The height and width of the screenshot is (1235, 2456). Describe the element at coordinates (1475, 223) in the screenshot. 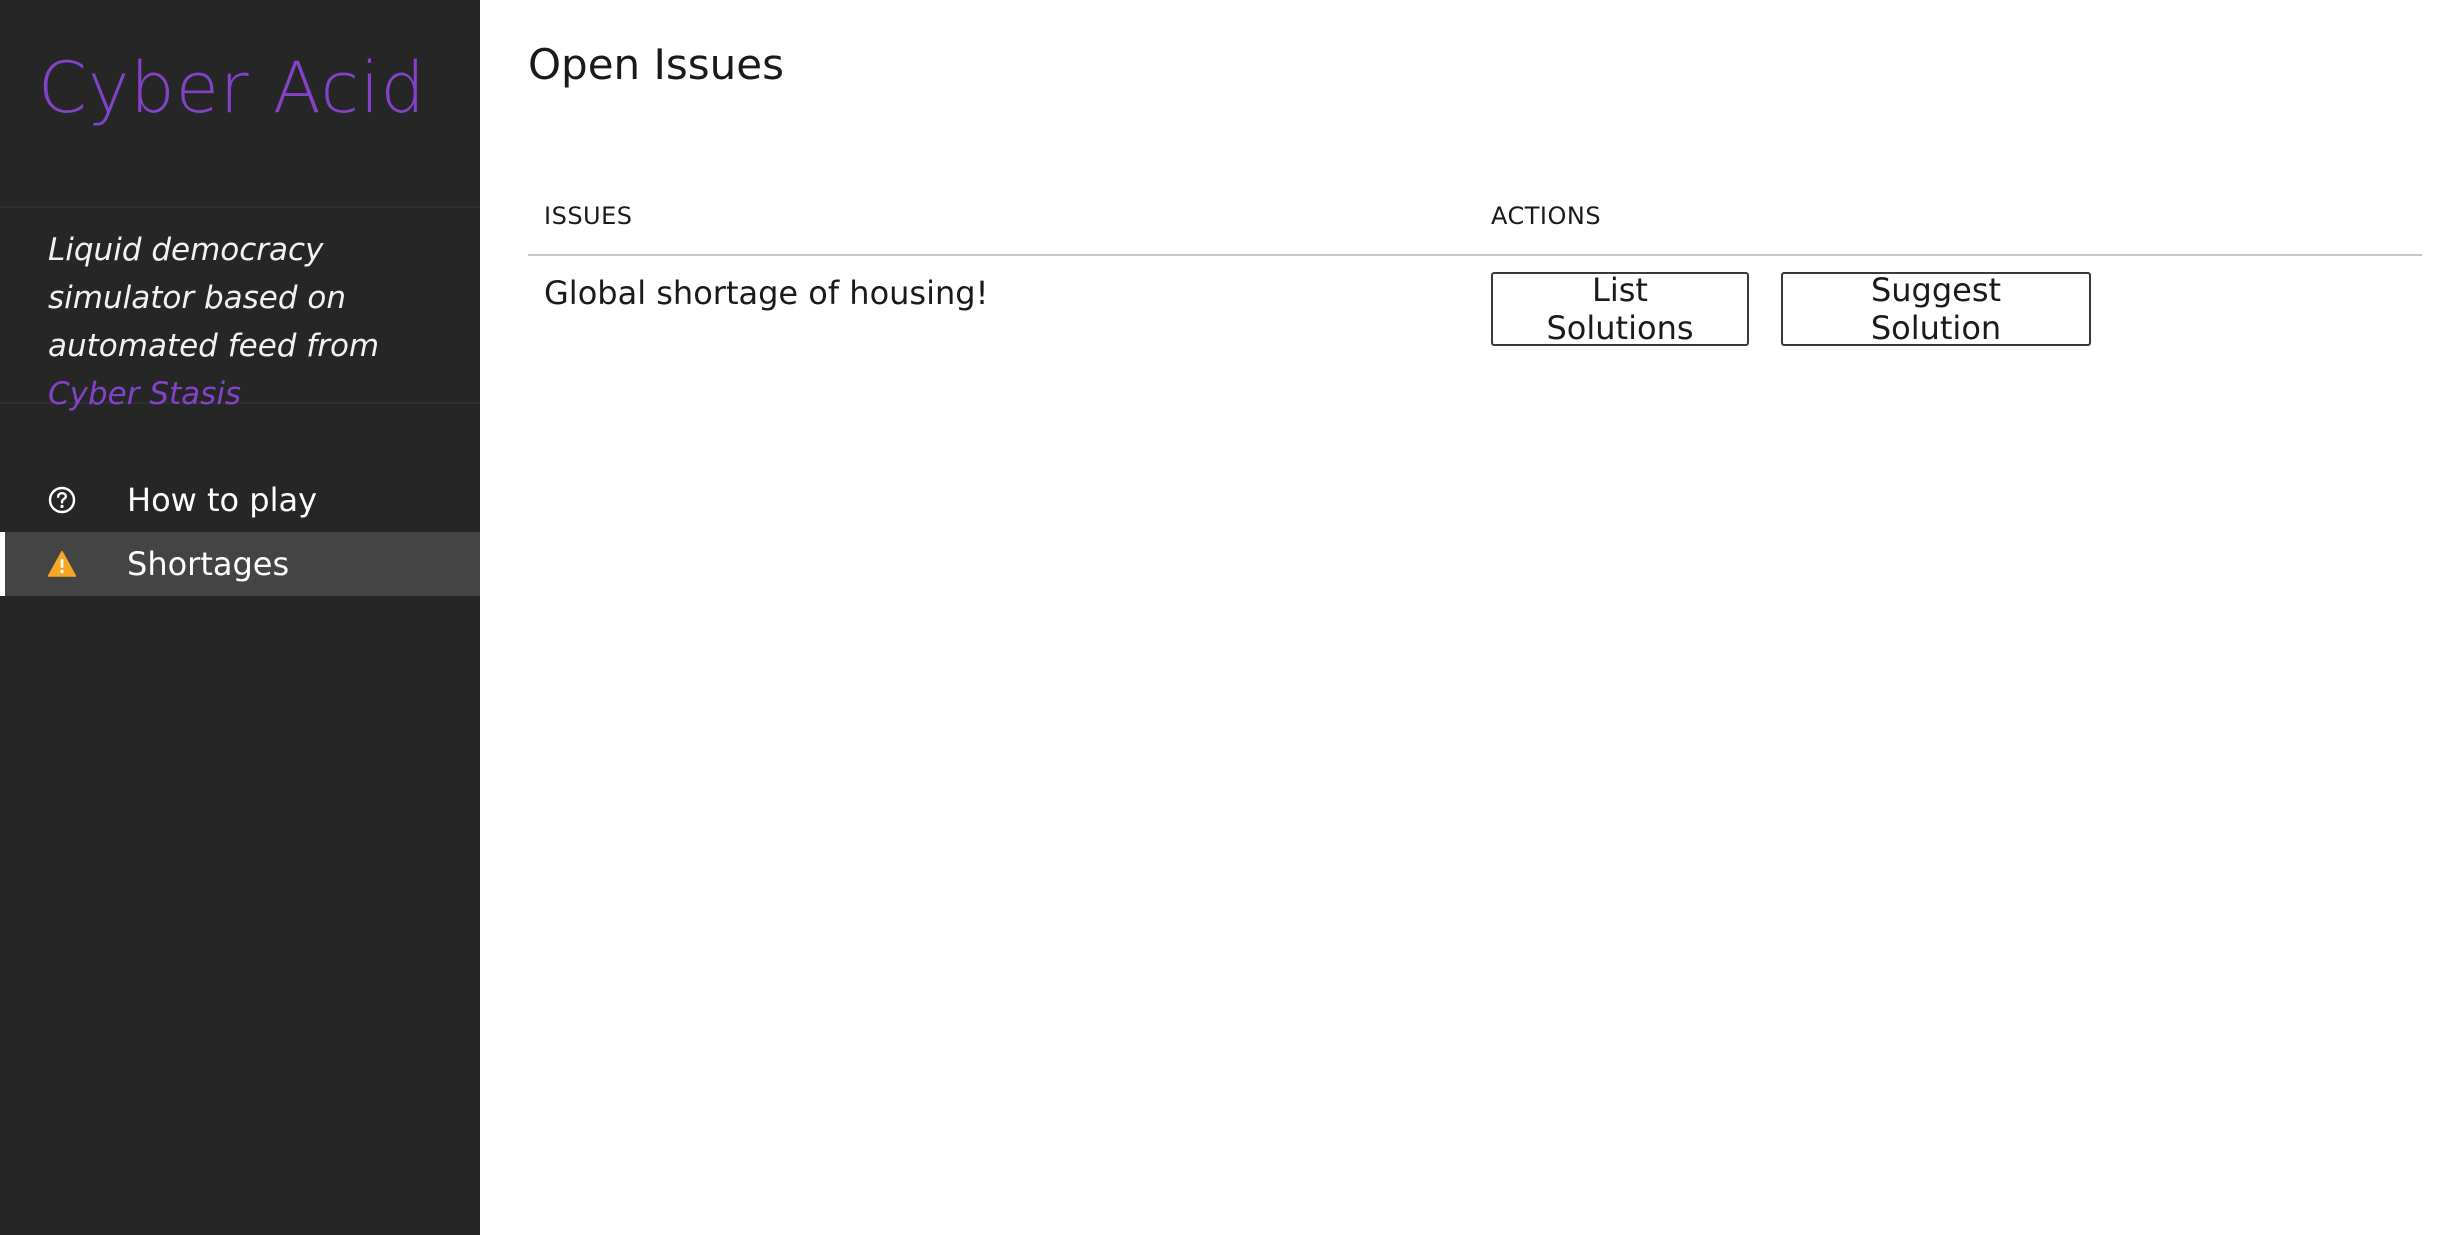

I see `table-header: ISSUES ACTIONS` at that location.